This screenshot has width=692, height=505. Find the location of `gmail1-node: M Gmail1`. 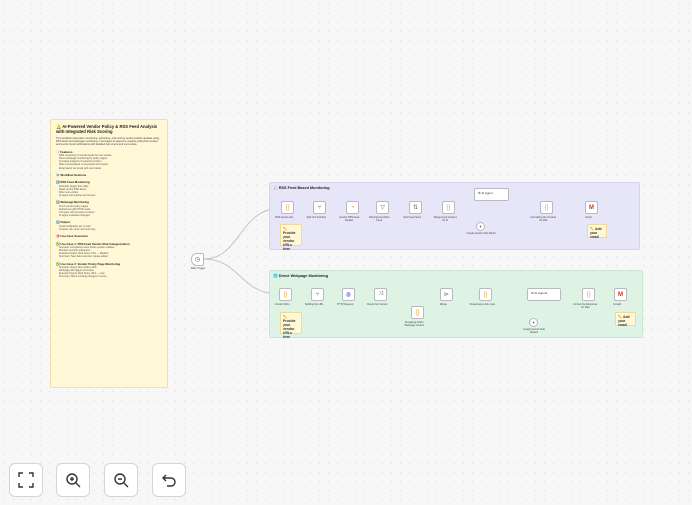

gmail1-node: M Gmail1 is located at coordinates (620, 297).